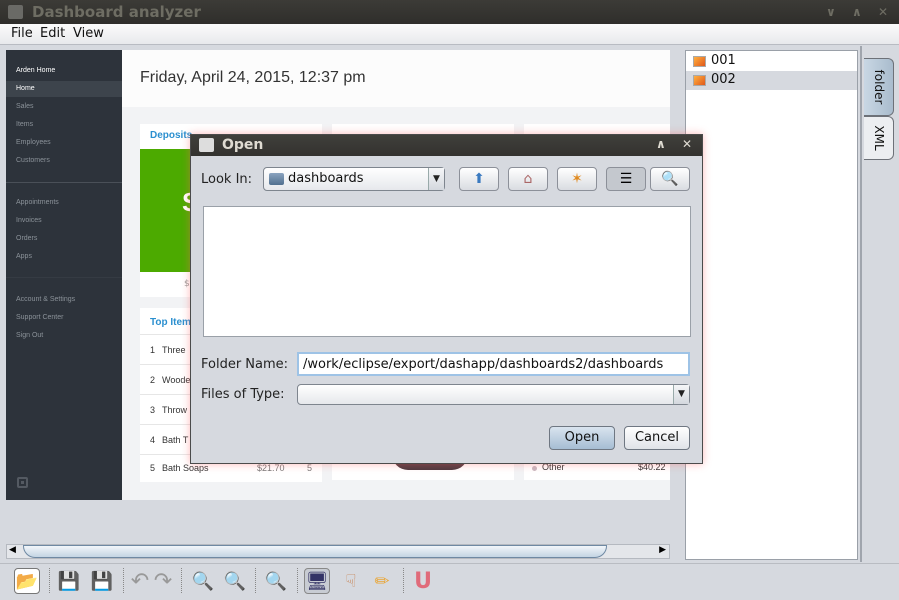 Image resolution: width=899 pixels, height=600 pixels. What do you see at coordinates (88, 33) in the screenshot?
I see `menu-view: View` at bounding box center [88, 33].